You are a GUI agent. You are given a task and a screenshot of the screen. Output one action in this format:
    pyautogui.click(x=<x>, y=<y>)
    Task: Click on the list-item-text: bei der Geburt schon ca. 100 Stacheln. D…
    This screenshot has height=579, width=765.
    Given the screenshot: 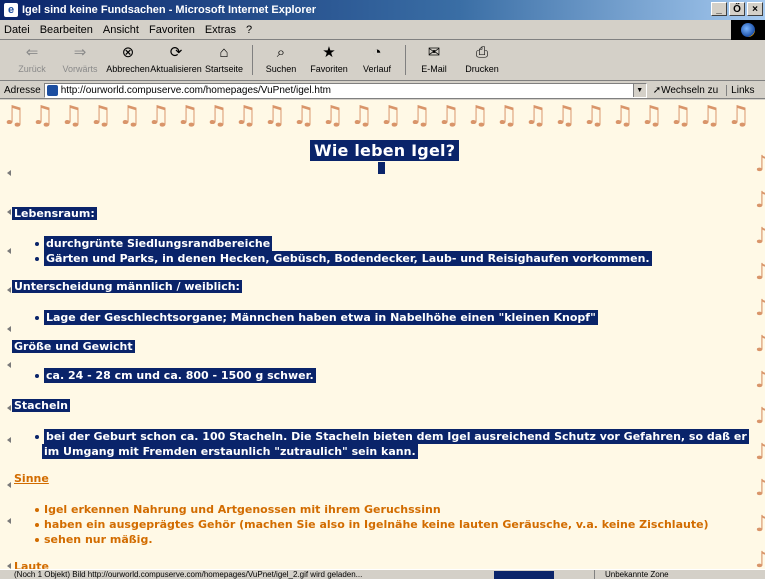 What is the action you would take?
    pyautogui.click(x=396, y=436)
    